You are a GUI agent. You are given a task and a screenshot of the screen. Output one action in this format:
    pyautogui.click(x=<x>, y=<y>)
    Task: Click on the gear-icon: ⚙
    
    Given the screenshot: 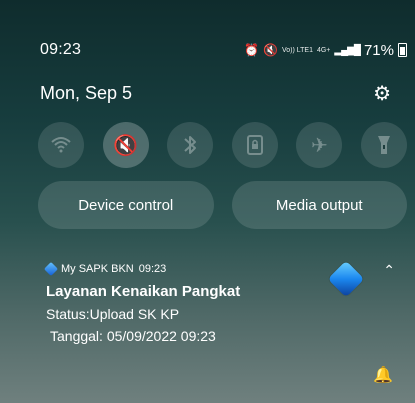 What is the action you would take?
    pyautogui.click(x=382, y=93)
    